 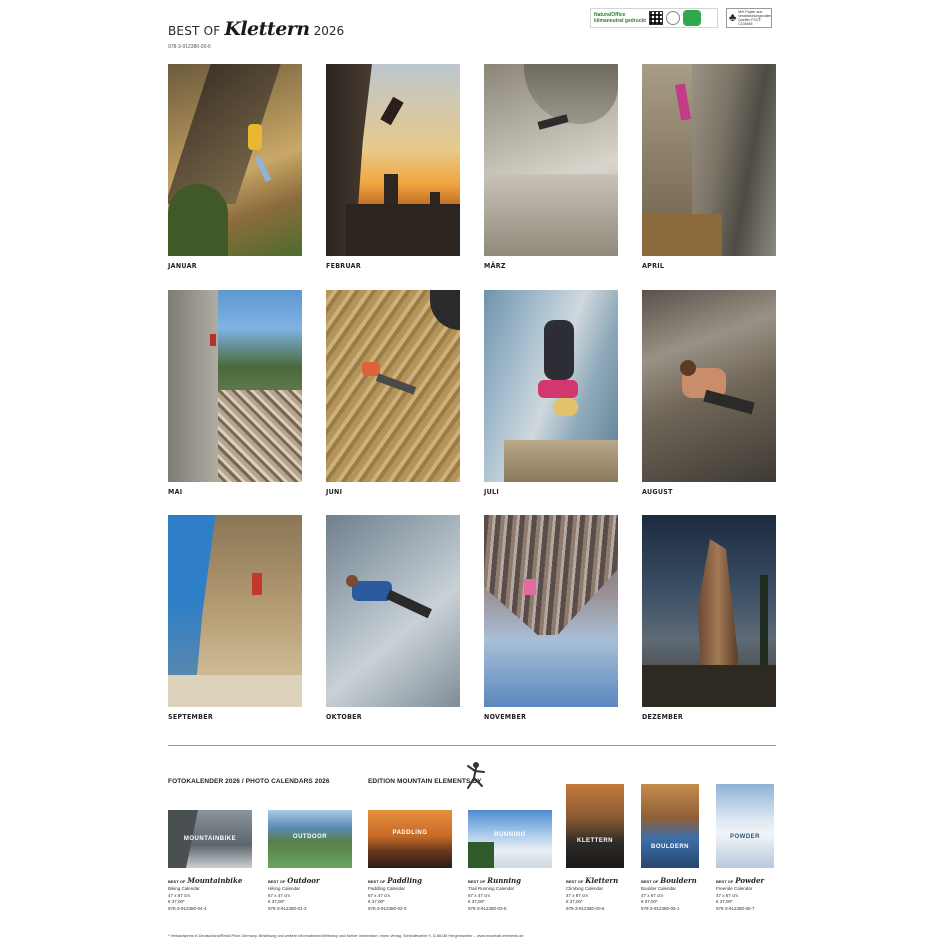 I want to click on month-cell-maerz: MÄRZ, so click(x=551, y=167).